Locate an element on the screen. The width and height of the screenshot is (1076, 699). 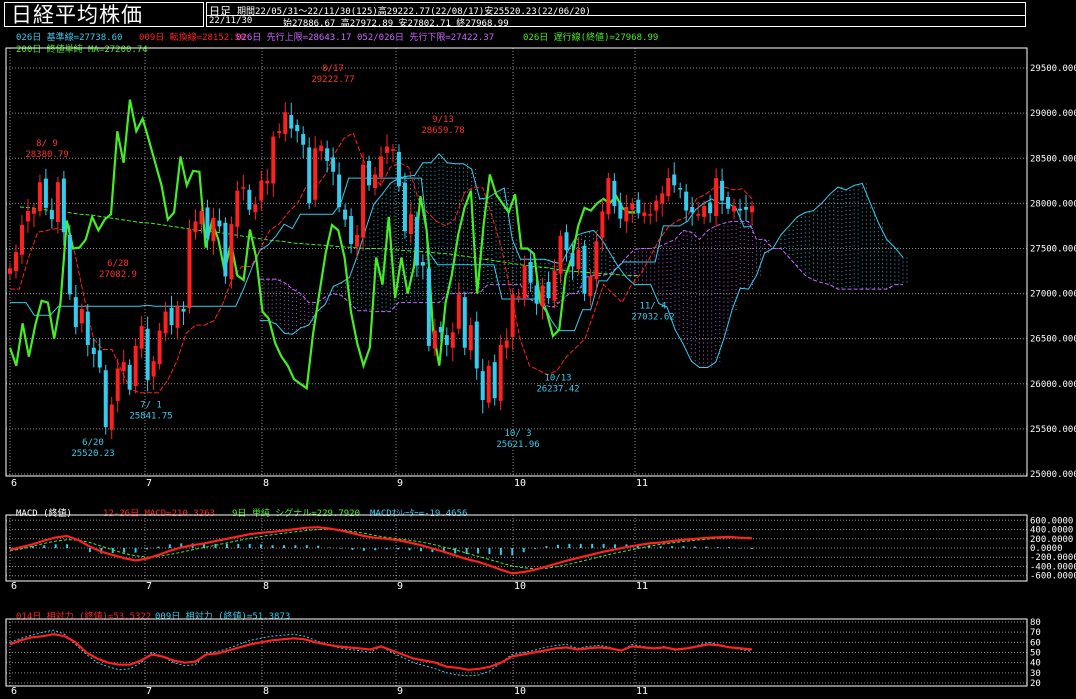
main-y-tick-label: 28000.000 is located at coordinates (1053, 204).